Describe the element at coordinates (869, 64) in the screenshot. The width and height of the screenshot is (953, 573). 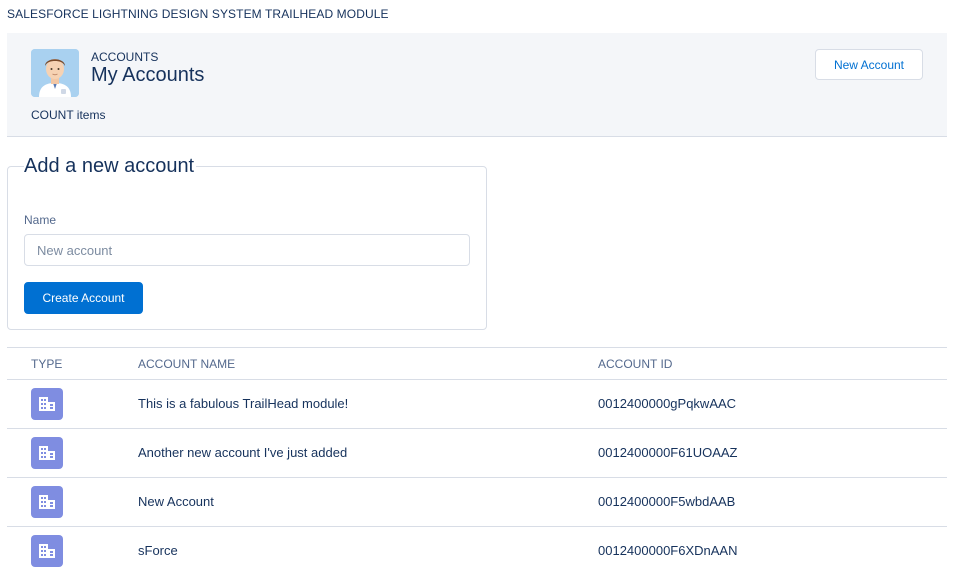
I see `new-account-button: New Account` at that location.